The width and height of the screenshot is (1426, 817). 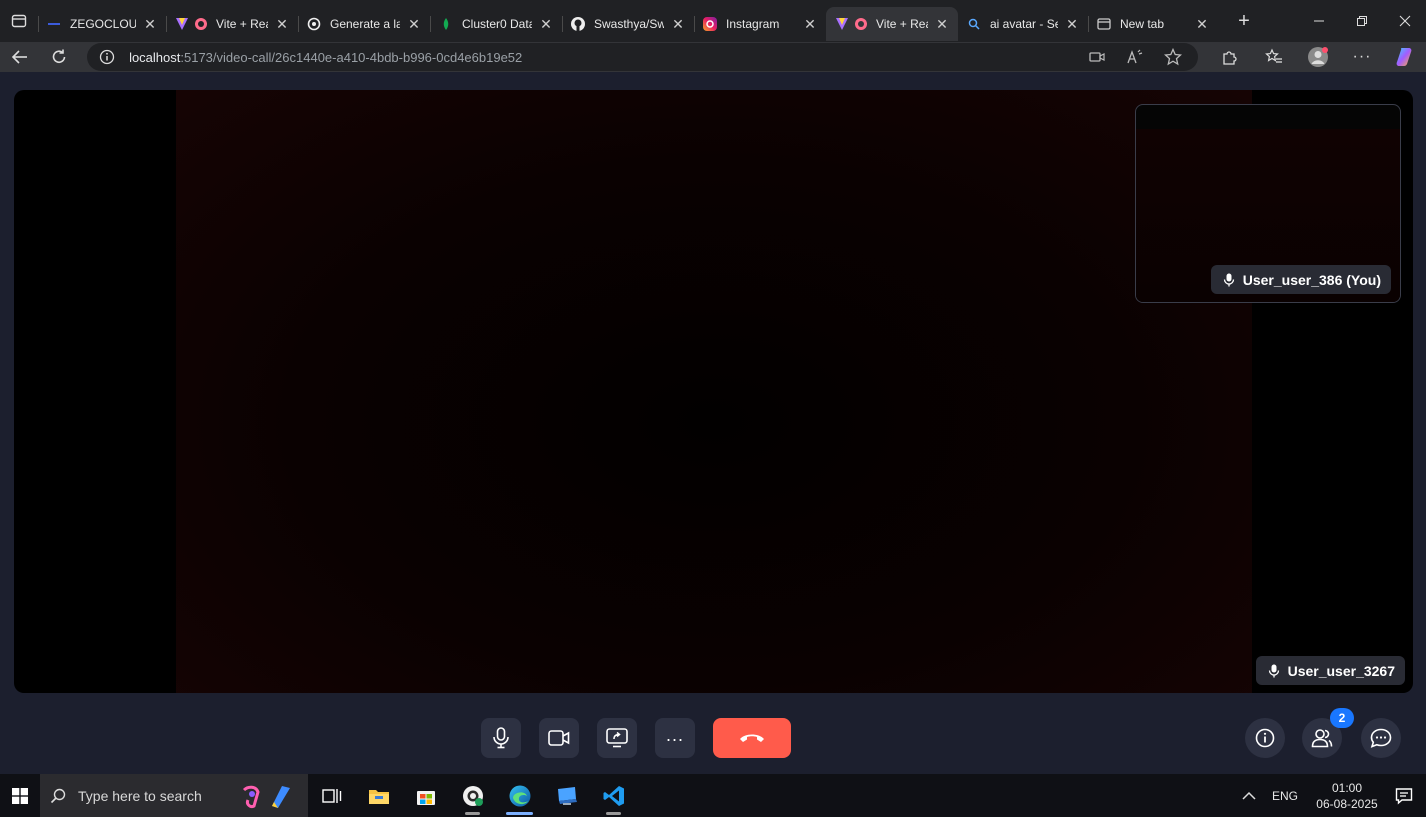 I want to click on zegocloud-icon, so click(x=54, y=24).